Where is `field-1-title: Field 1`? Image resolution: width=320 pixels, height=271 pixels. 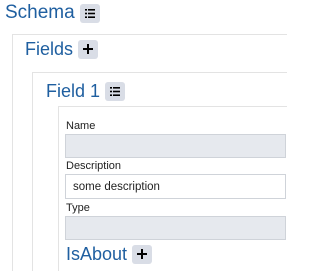
field-1-title: Field 1 is located at coordinates (73, 91).